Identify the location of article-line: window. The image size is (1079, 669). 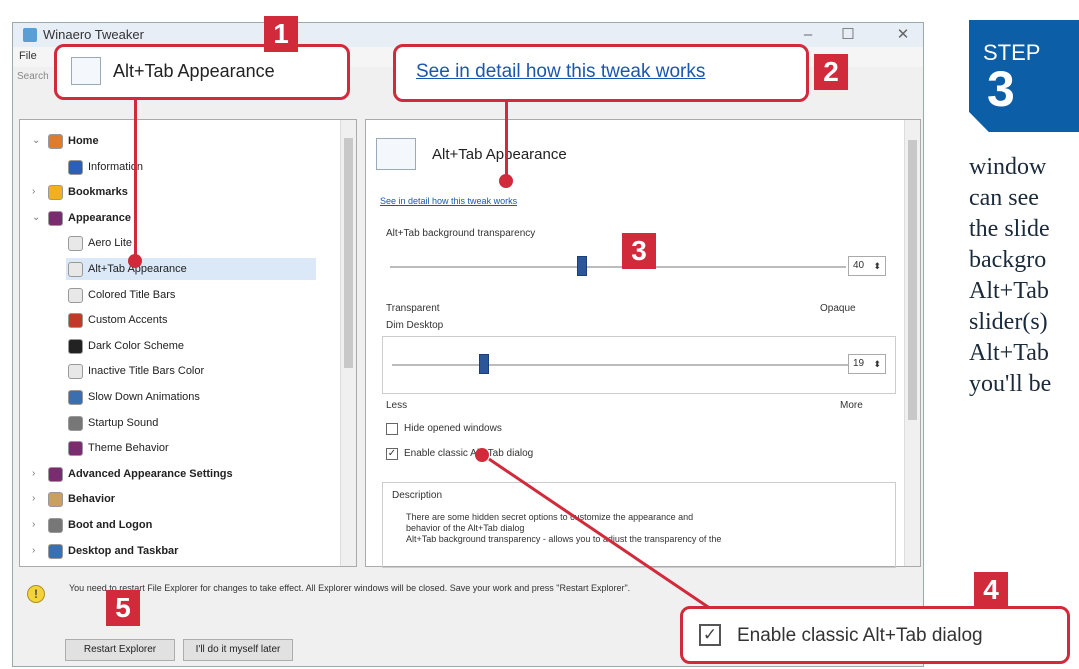
(1008, 167).